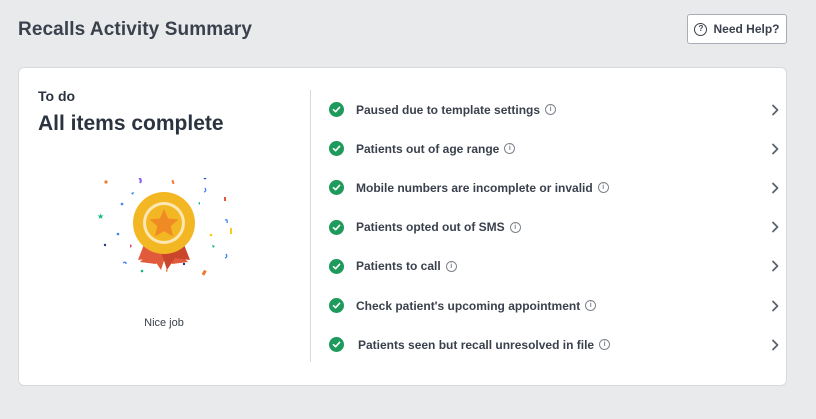 Image resolution: width=816 pixels, height=419 pixels. I want to click on list-item: Check patient's upcoming appointment i, so click(554, 305).